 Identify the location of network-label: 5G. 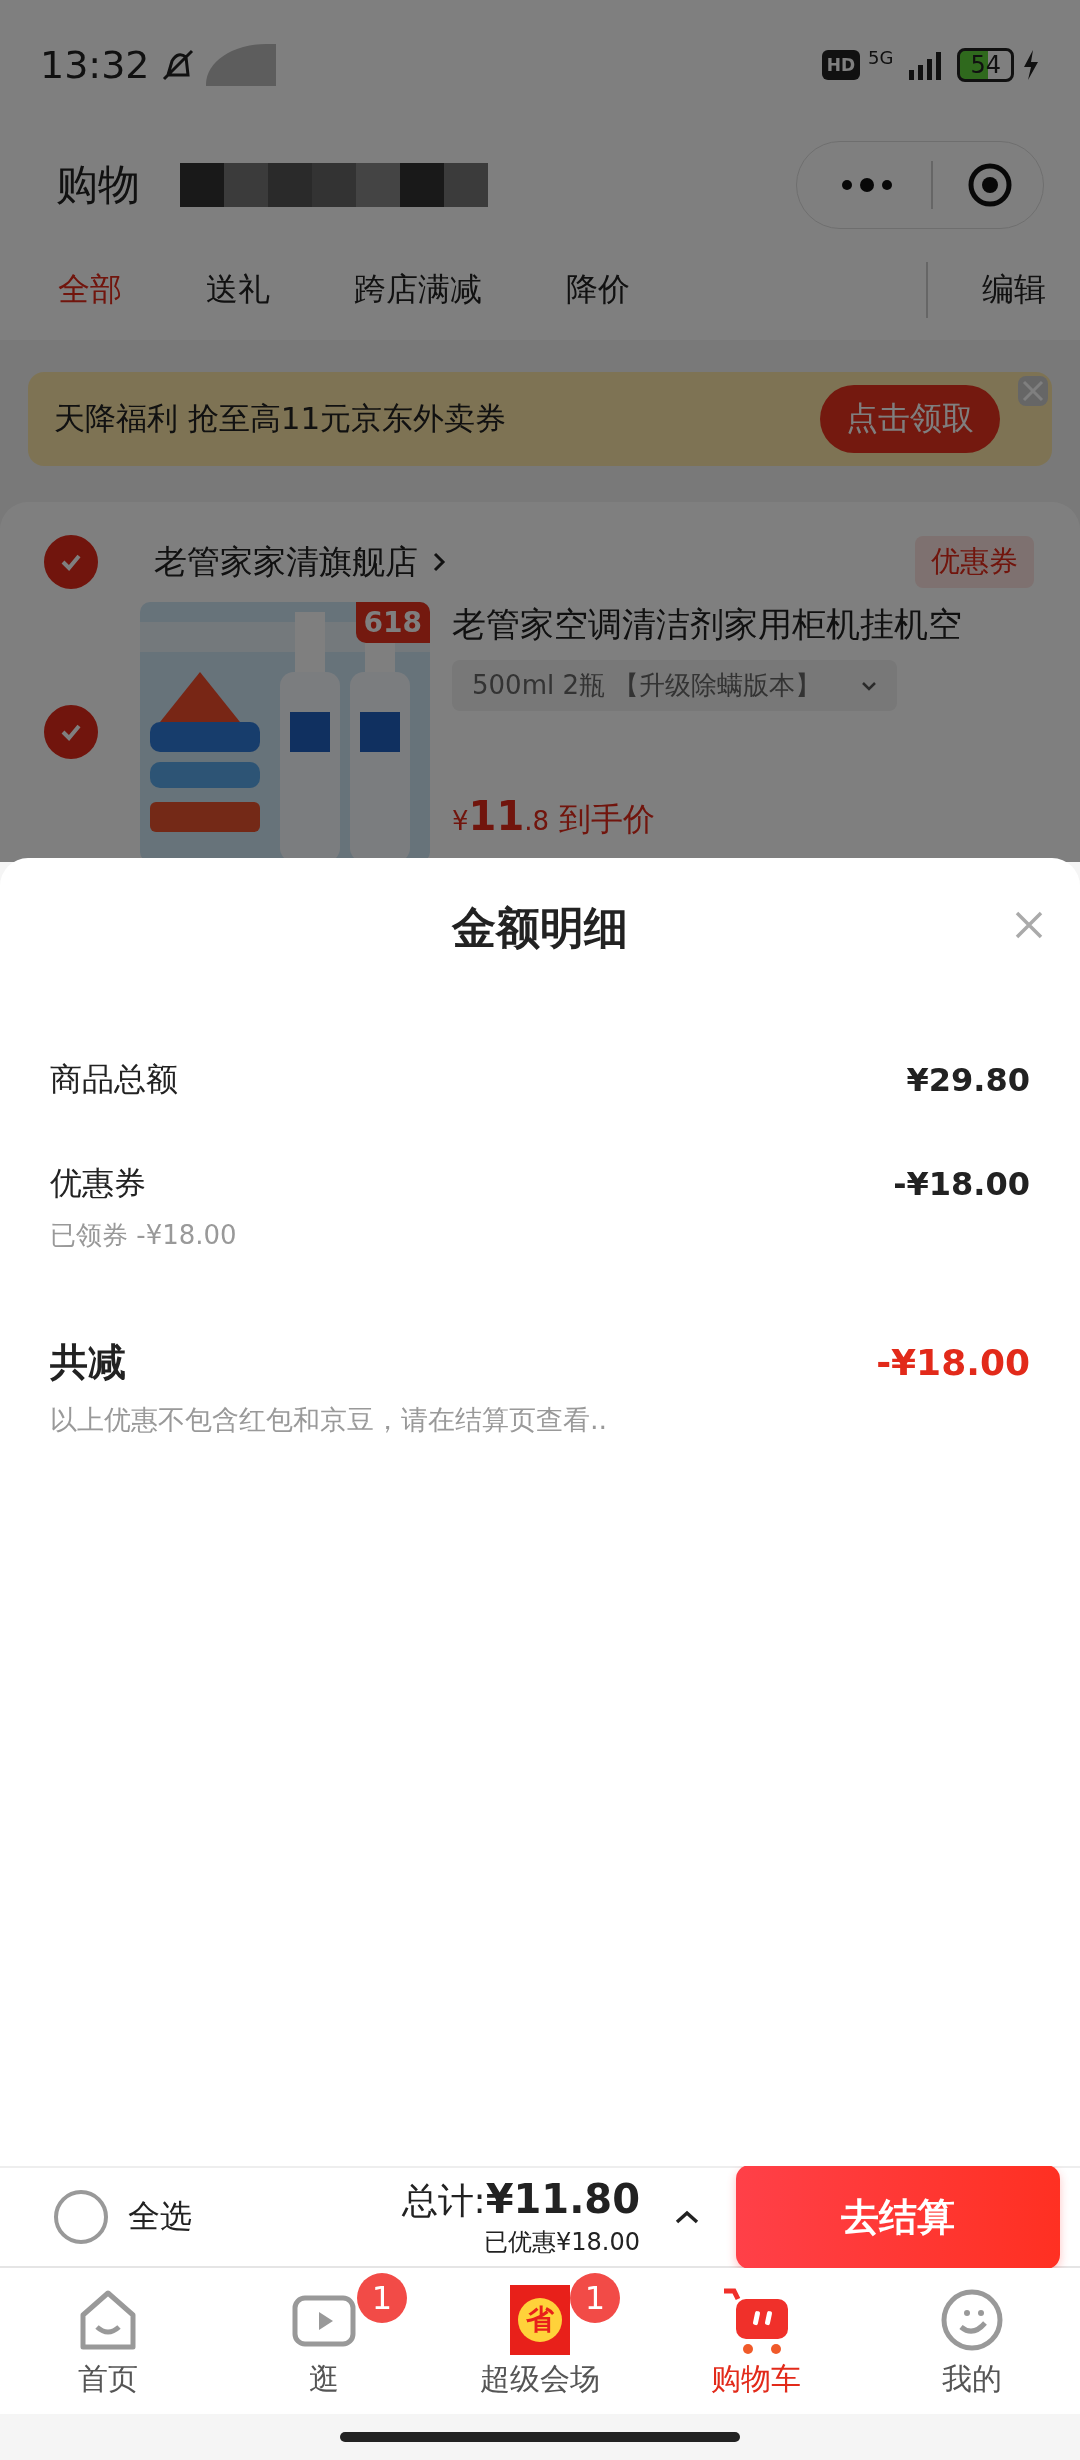
(881, 57).